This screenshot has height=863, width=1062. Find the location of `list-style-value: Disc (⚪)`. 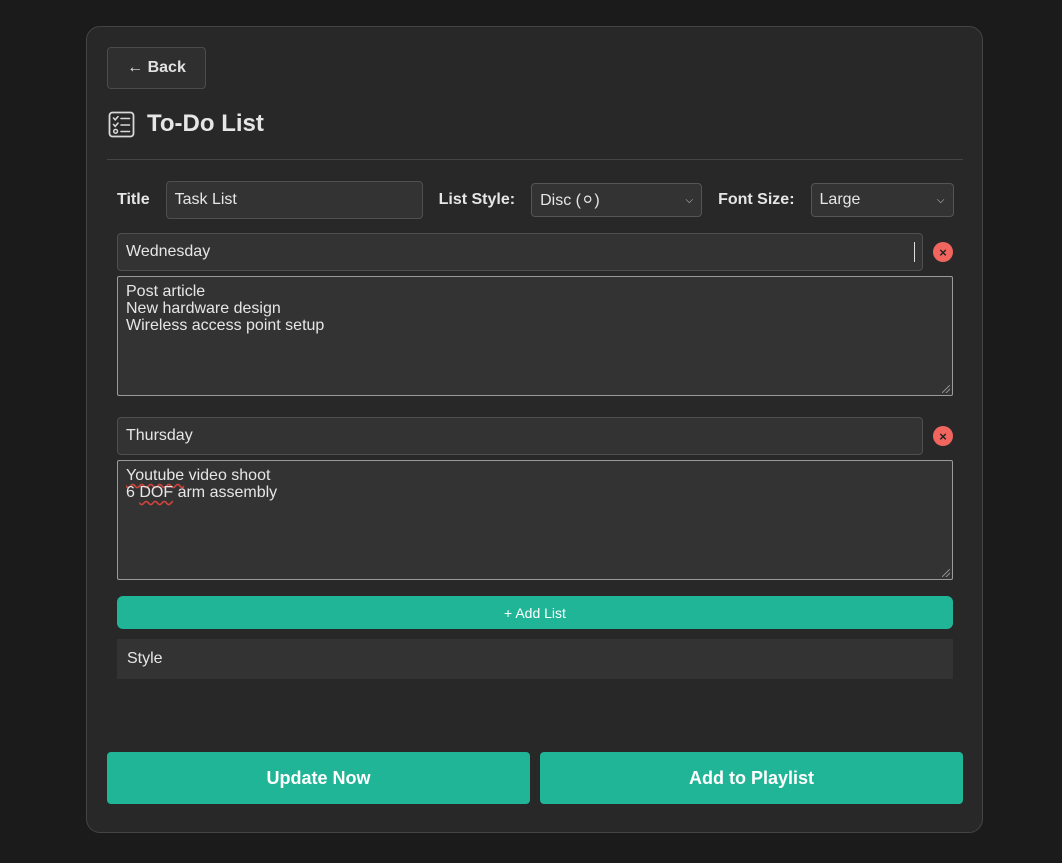

list-style-value: Disc (⚪) is located at coordinates (570, 200).